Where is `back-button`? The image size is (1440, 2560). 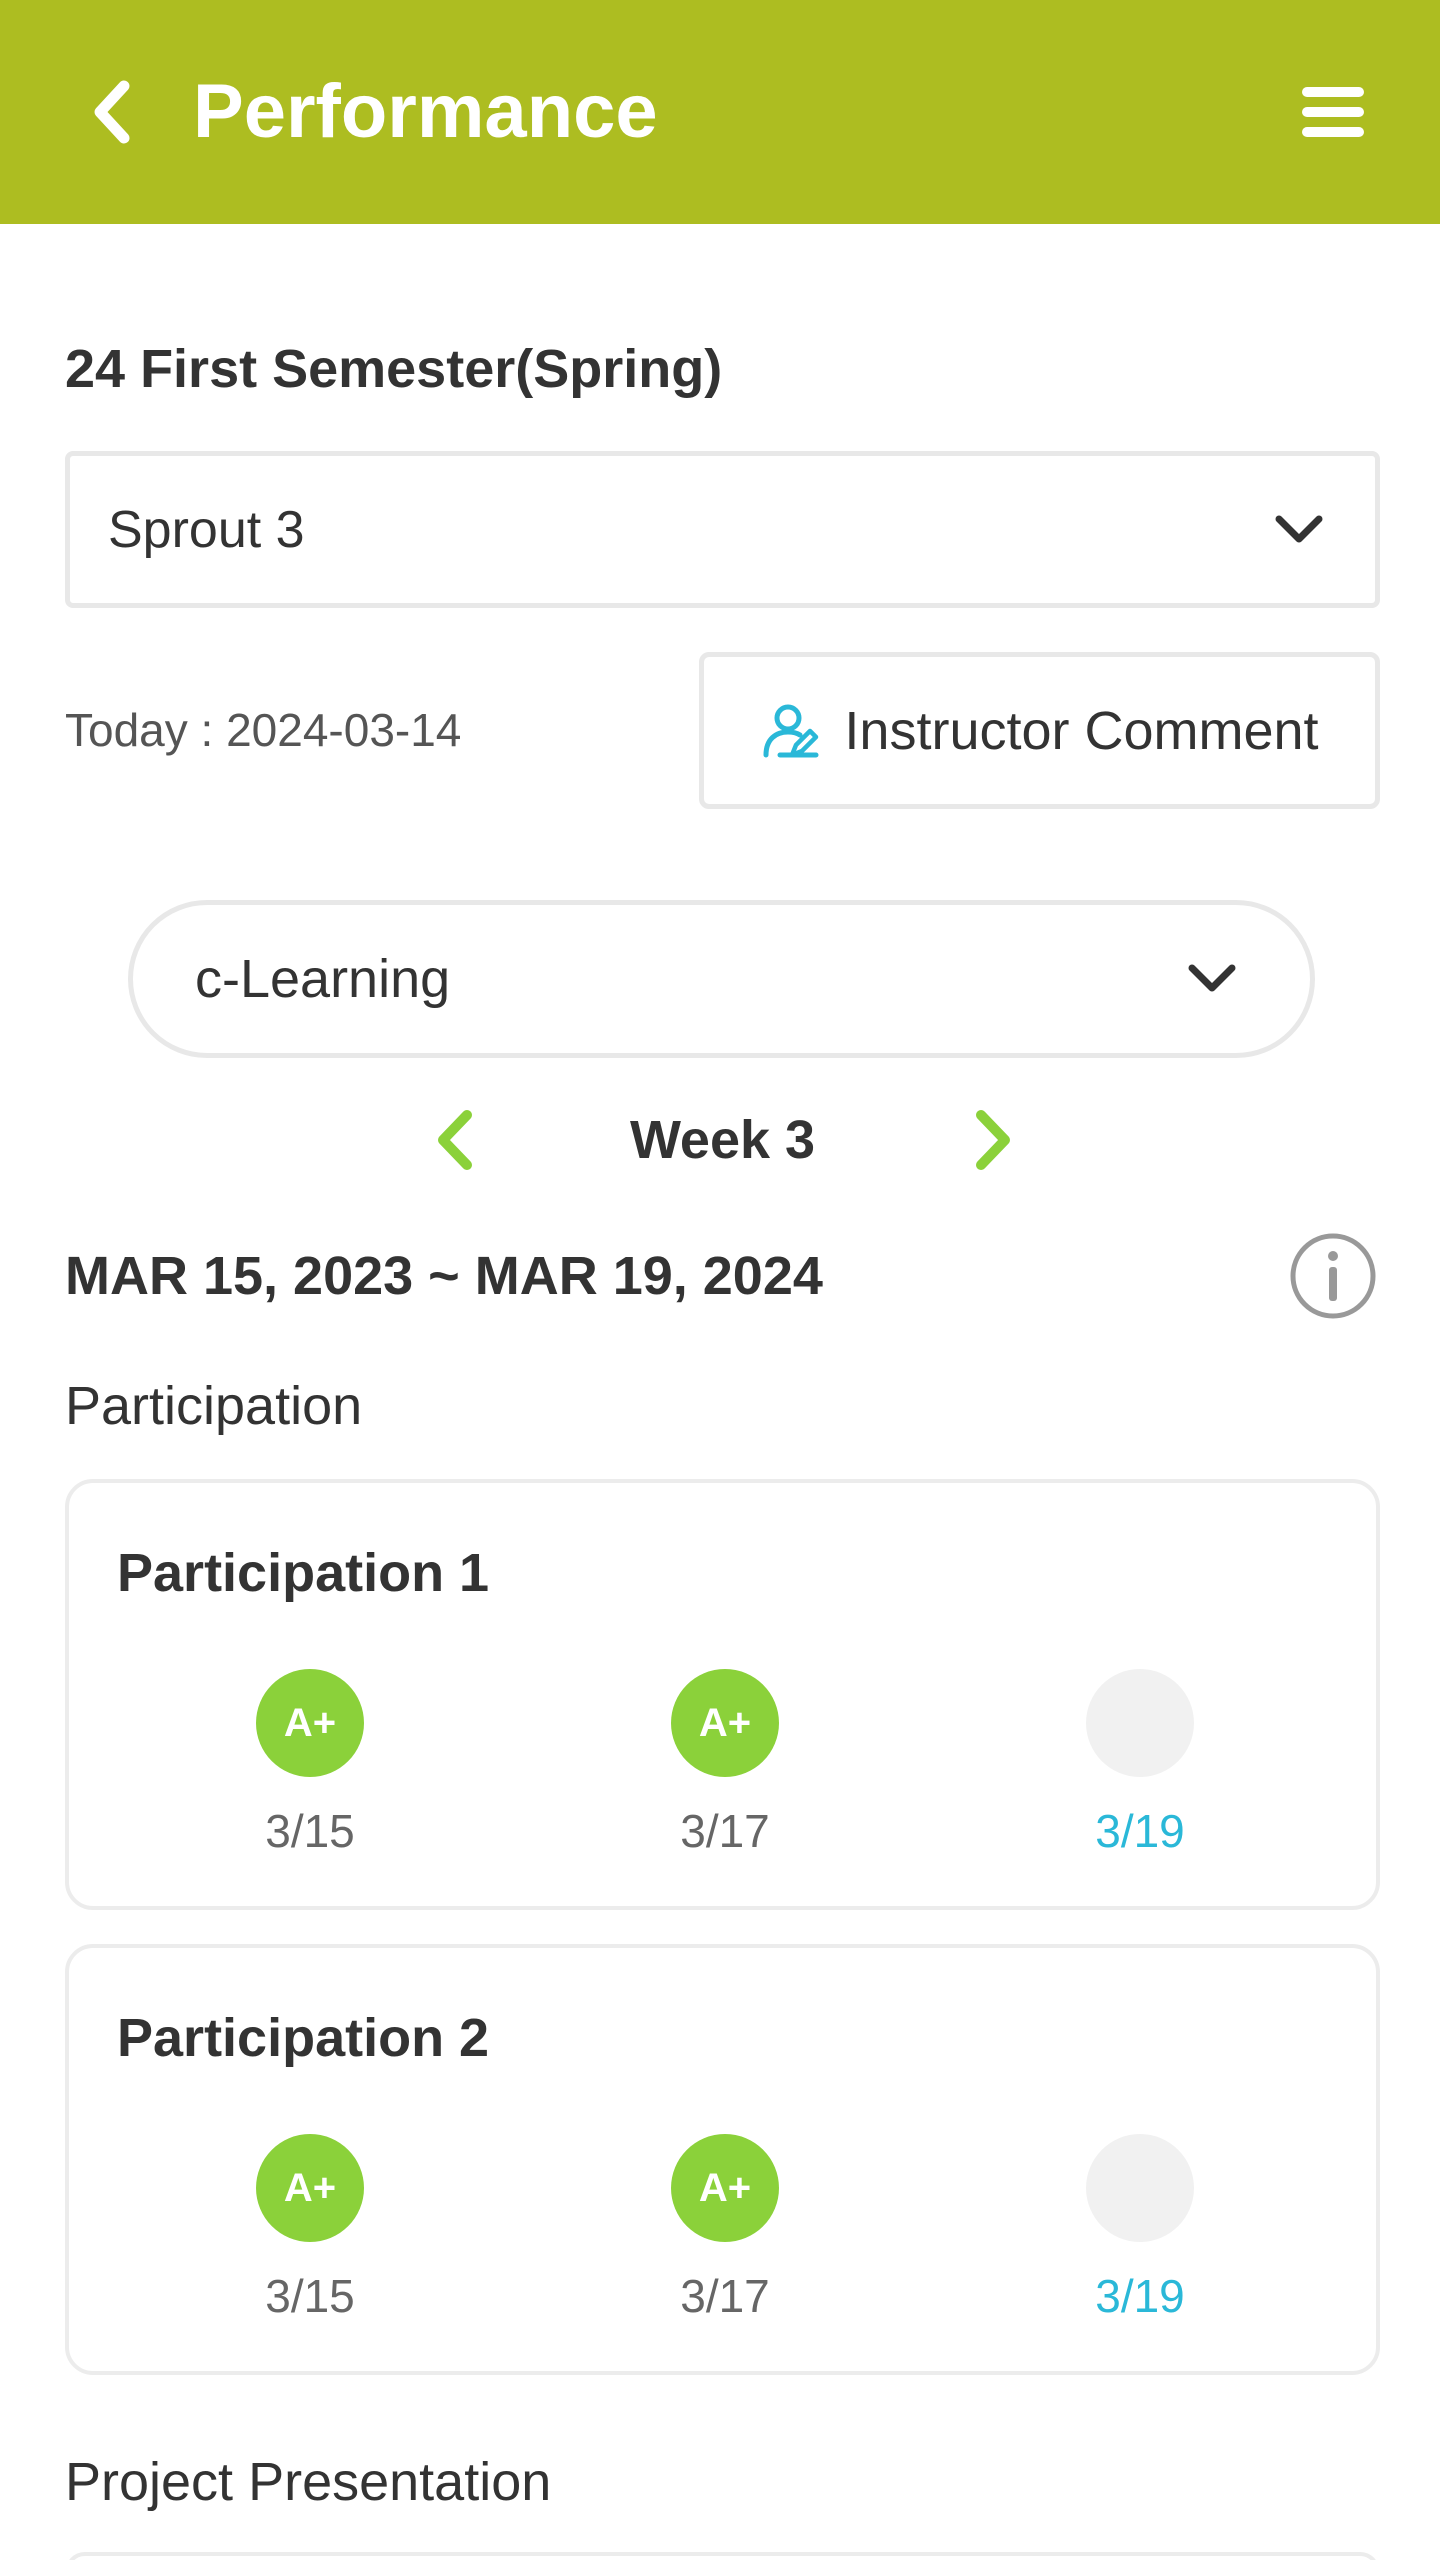
back-button is located at coordinates (112, 112).